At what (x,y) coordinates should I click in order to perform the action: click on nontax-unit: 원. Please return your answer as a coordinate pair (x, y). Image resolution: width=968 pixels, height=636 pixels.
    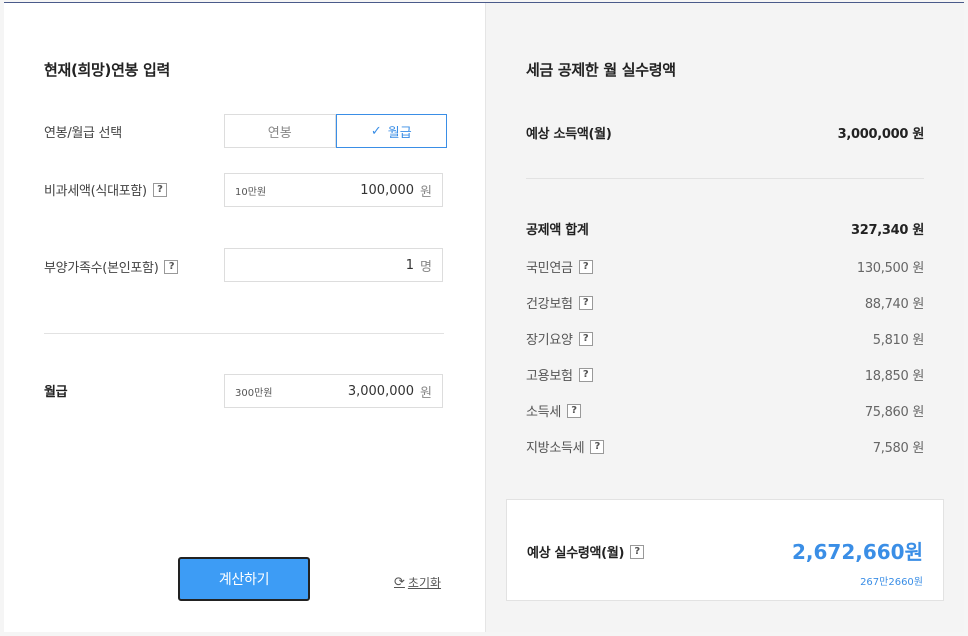
    Looking at the image, I should click on (426, 192).